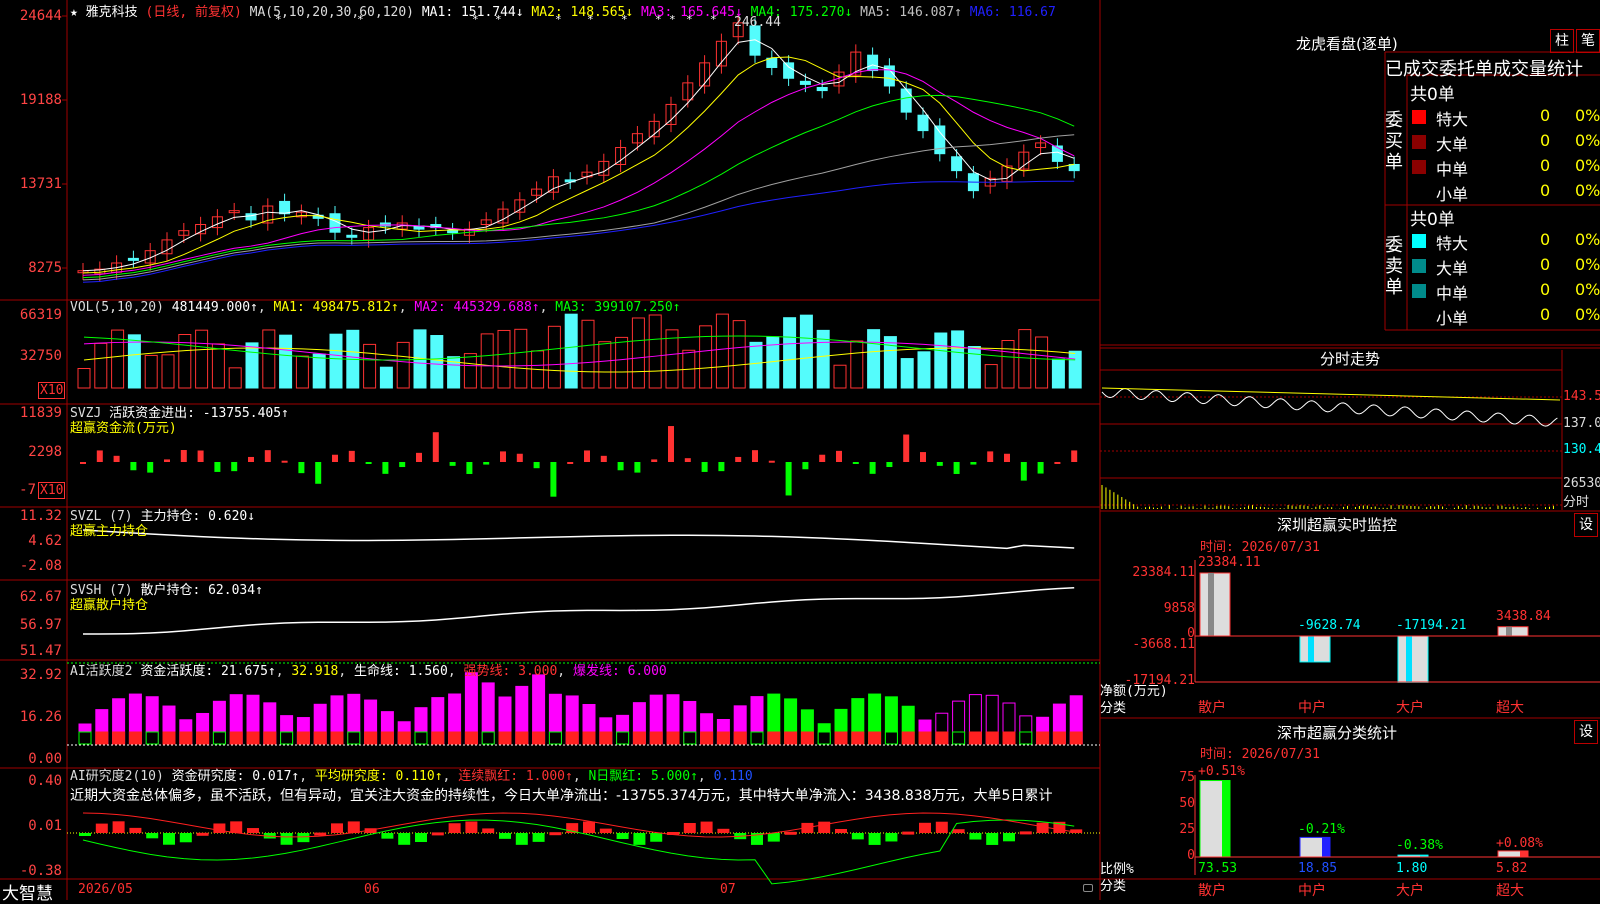 This screenshot has height=904, width=1600. I want to click on lhb-tabs: 已成交委托单成交量统计, so click(1484, 68).